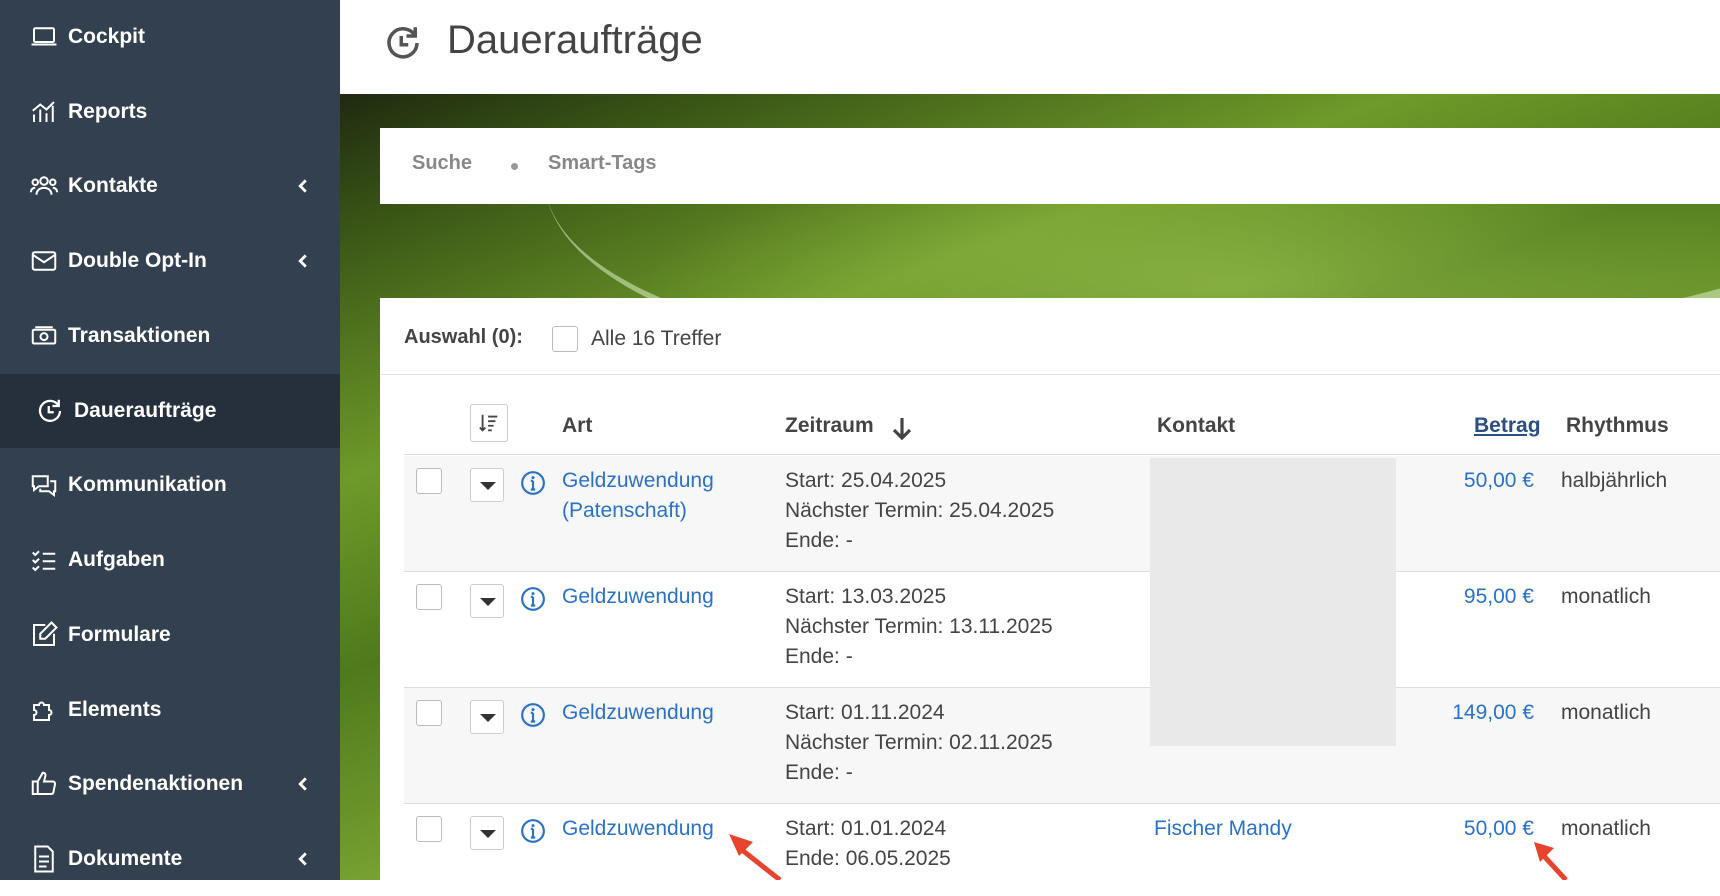 The height and width of the screenshot is (896, 1720). I want to click on row-kontakt-link: Fischer Mandy, so click(1223, 829).